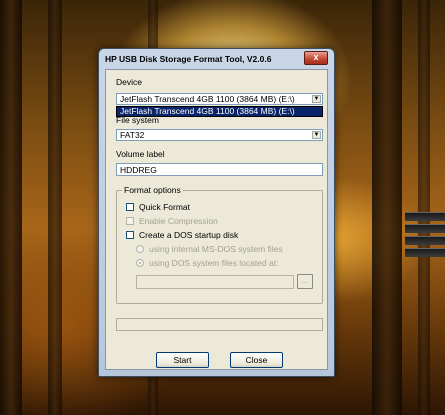 The width and height of the screenshot is (445, 415). What do you see at coordinates (152, 190) in the screenshot?
I see `format-options-title: Format options` at bounding box center [152, 190].